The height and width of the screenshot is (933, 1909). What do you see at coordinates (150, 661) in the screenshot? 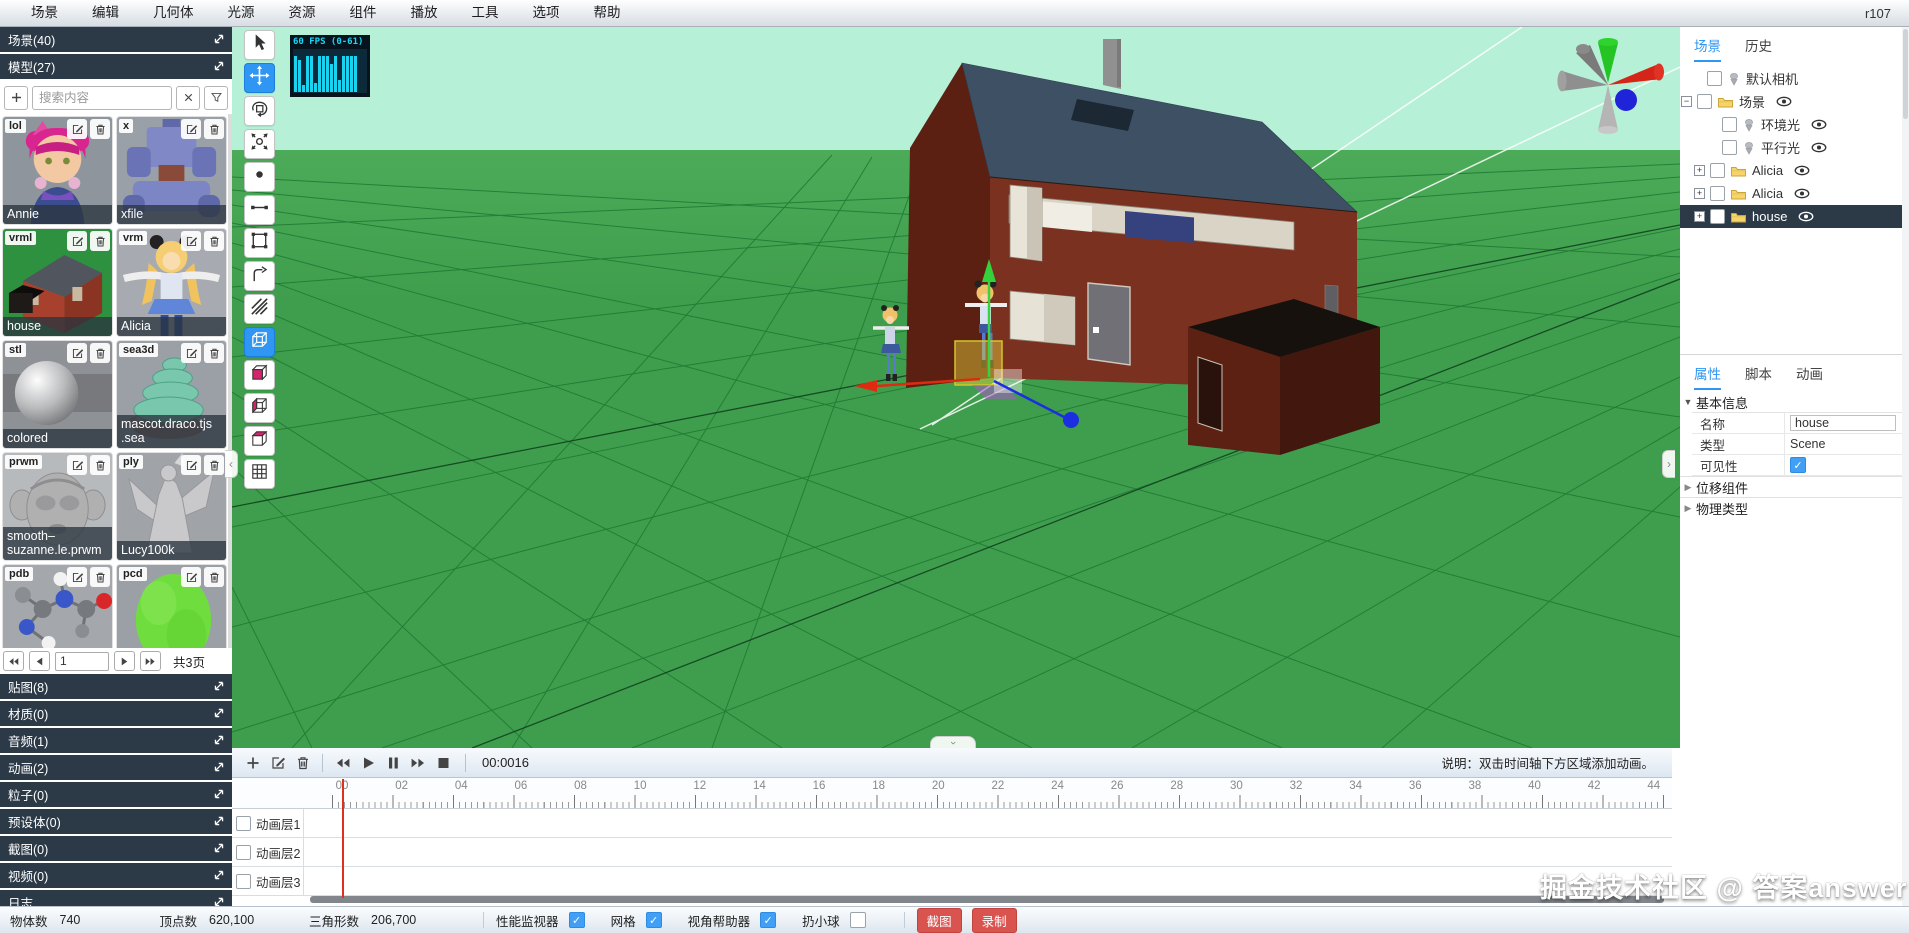
I see `last-page-button` at bounding box center [150, 661].